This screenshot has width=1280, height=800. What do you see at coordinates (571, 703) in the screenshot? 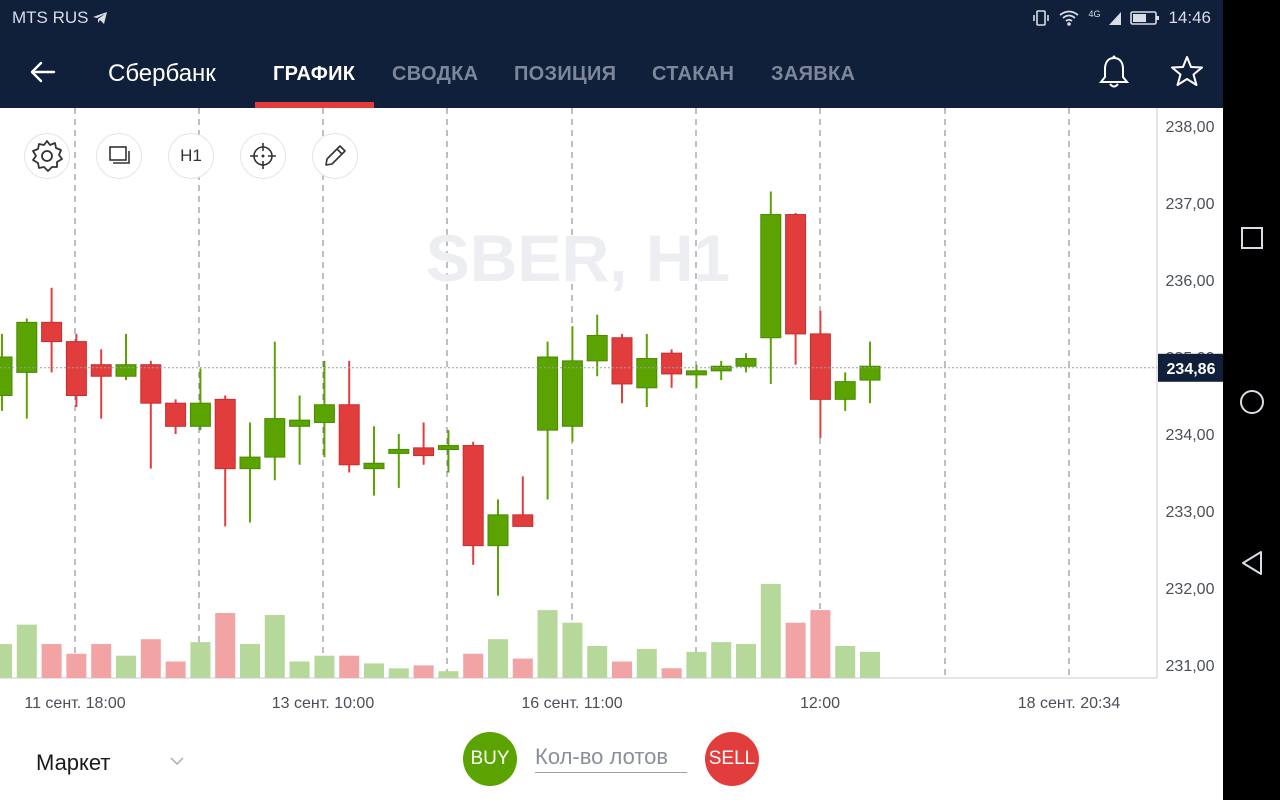
I see `x-tick-label: 16 сент. 11:00` at bounding box center [571, 703].